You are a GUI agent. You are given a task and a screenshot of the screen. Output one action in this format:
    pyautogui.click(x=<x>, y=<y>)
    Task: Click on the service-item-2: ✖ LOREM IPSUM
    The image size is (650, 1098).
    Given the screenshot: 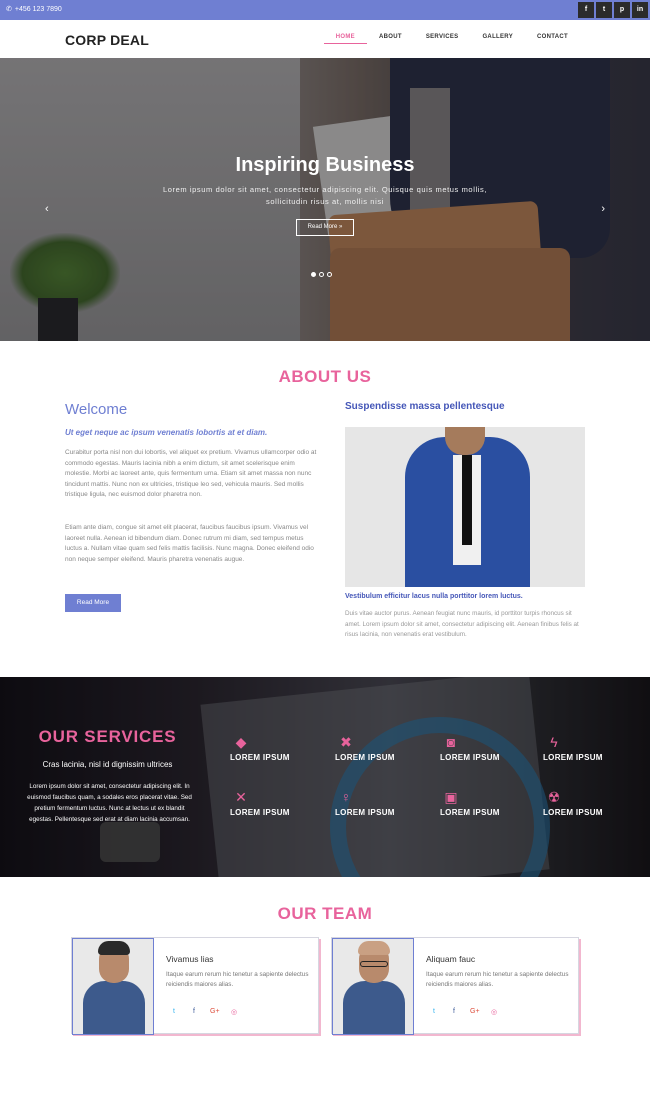 What is the action you would take?
    pyautogui.click(x=380, y=748)
    